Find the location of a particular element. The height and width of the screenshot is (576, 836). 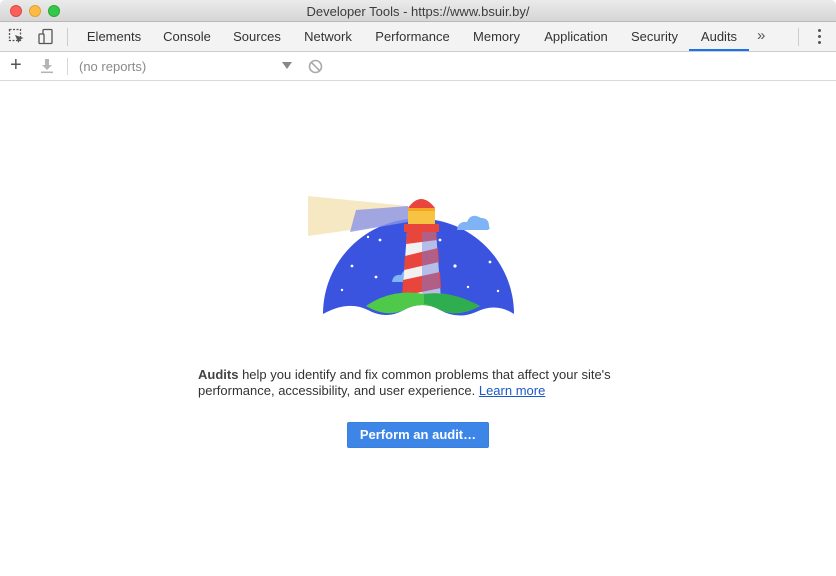

learn-more-link: Learn more is located at coordinates (512, 390).